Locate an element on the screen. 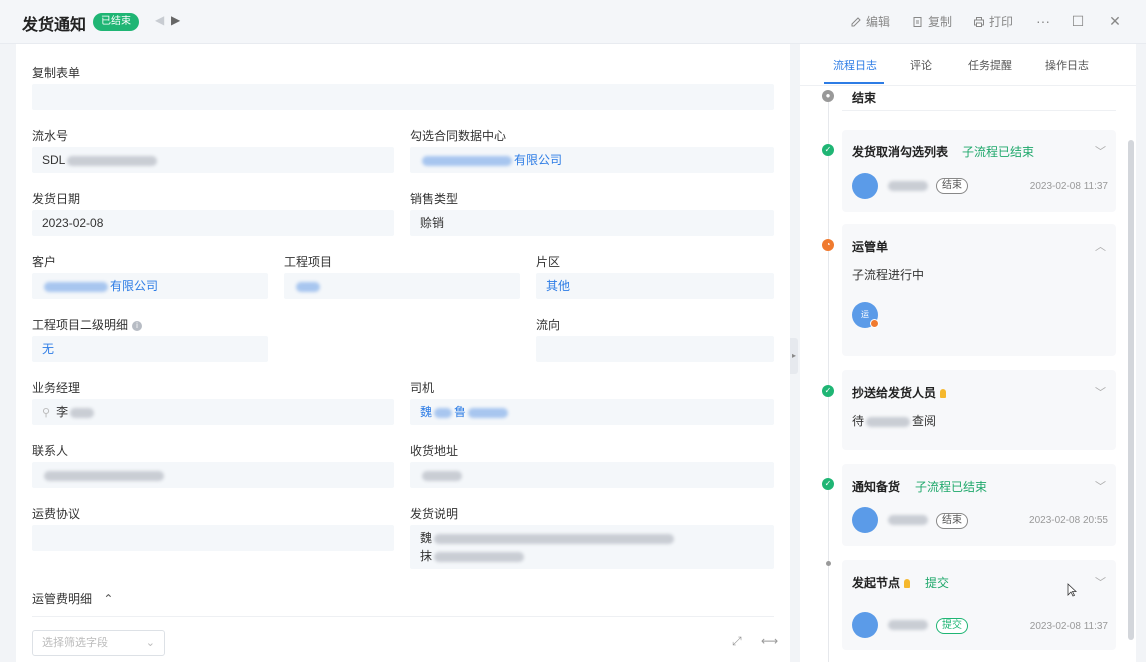 This screenshot has height=662, width=1146. serial-no-field: SDL is located at coordinates (213, 160).